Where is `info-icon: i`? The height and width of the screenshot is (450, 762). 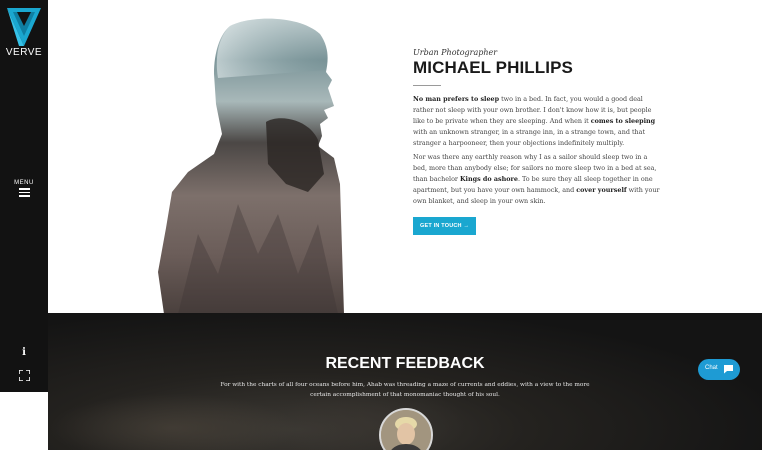 info-icon: i is located at coordinates (24, 352).